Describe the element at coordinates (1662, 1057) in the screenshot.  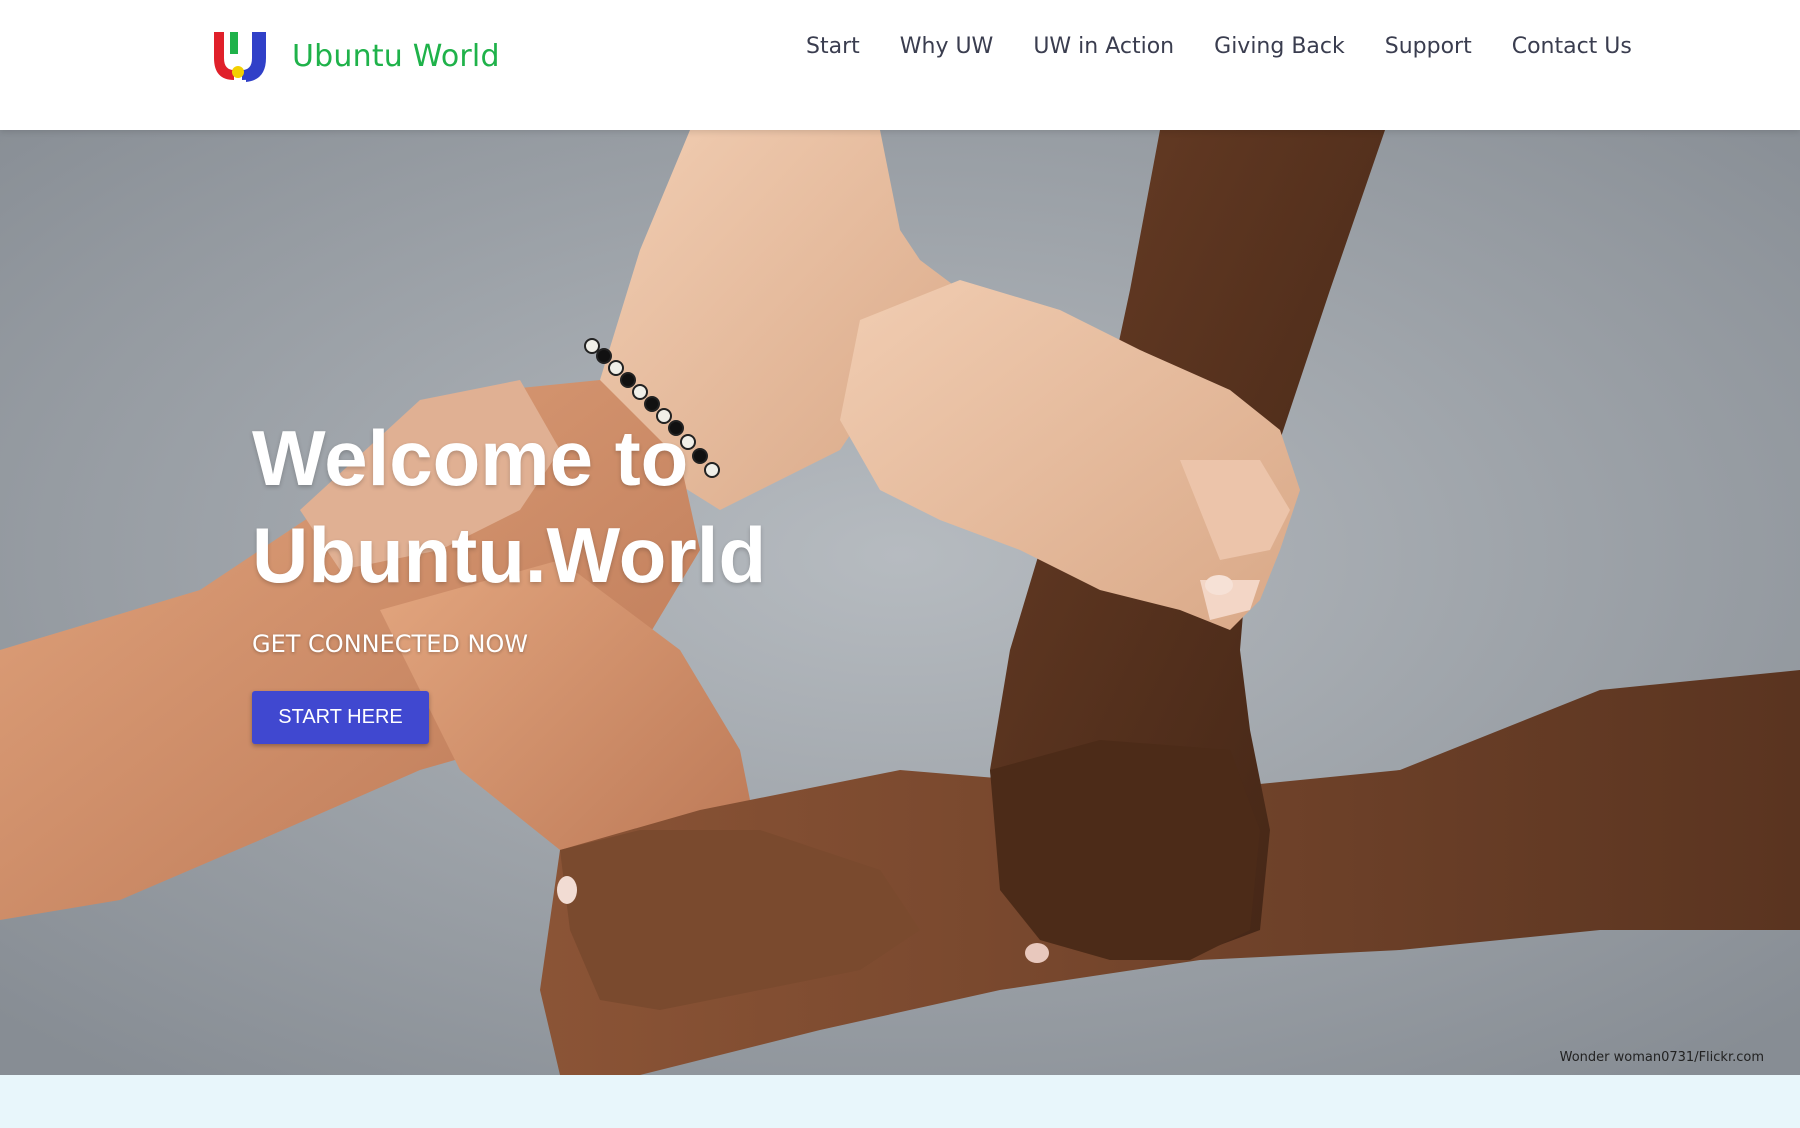
I see `image-credit: Wonder woman0731/Flickr.com` at that location.